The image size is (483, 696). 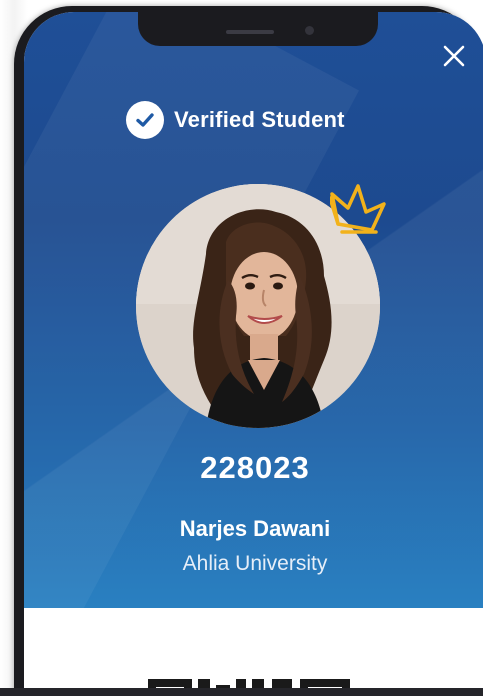 I want to click on student-name: Narjes Dawani, so click(x=255, y=528).